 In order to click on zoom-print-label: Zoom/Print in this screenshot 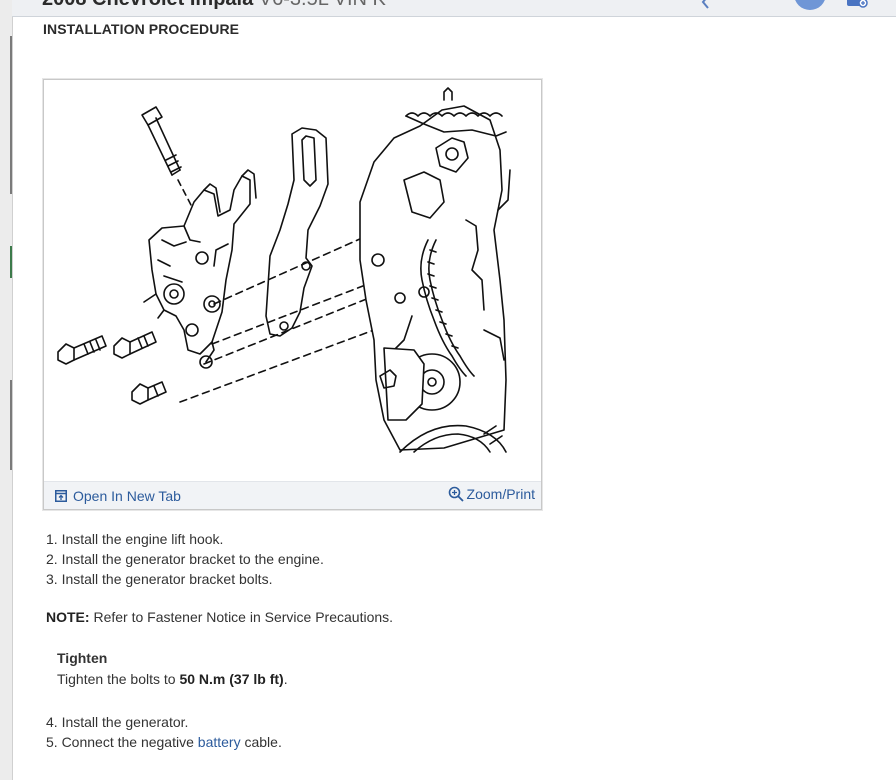, I will do `click(500, 494)`.